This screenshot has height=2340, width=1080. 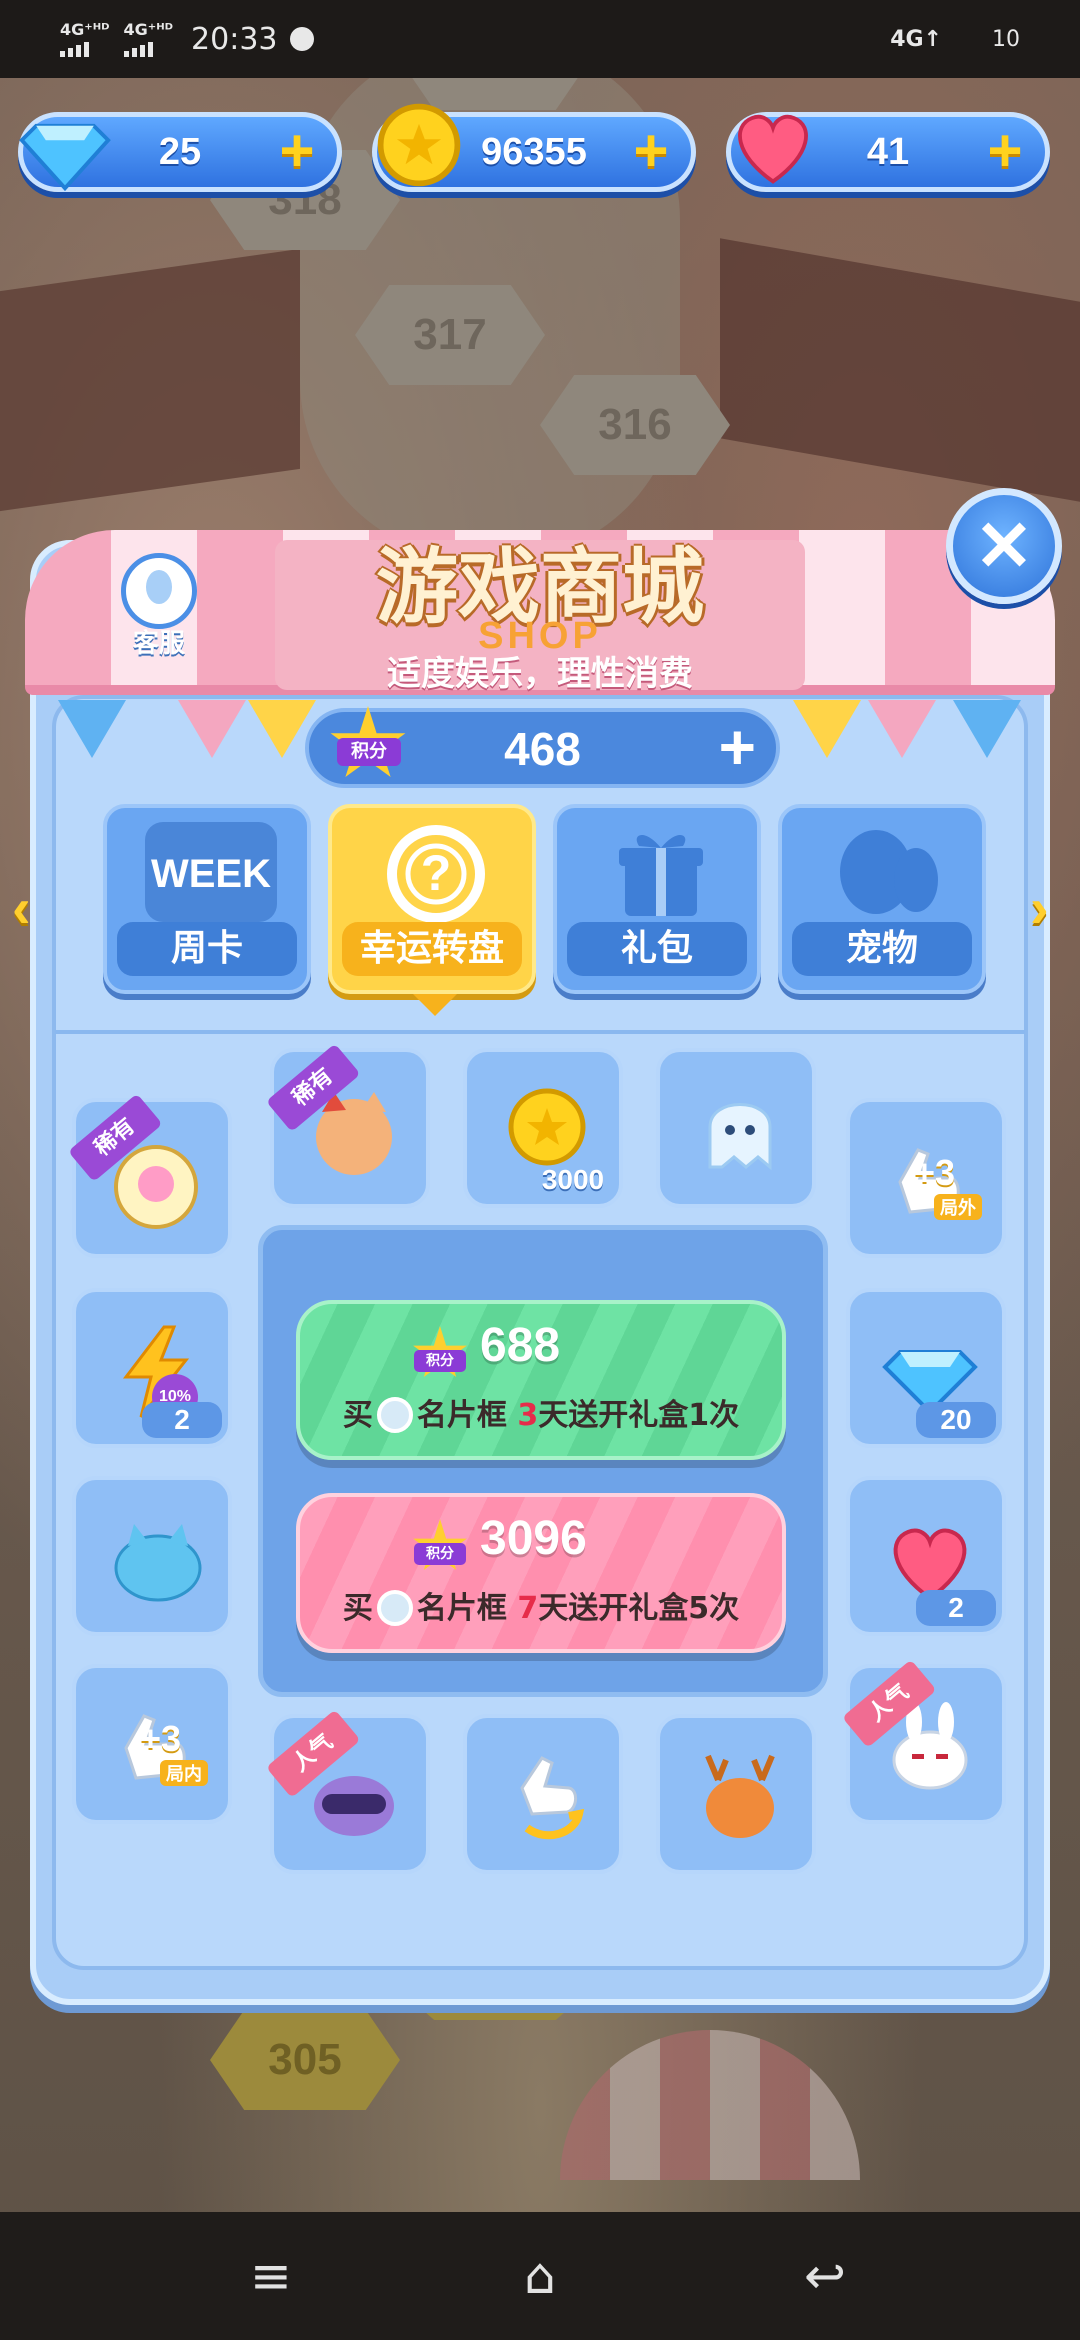 I want to click on shop-title: 游戏商城, so click(x=539, y=587).